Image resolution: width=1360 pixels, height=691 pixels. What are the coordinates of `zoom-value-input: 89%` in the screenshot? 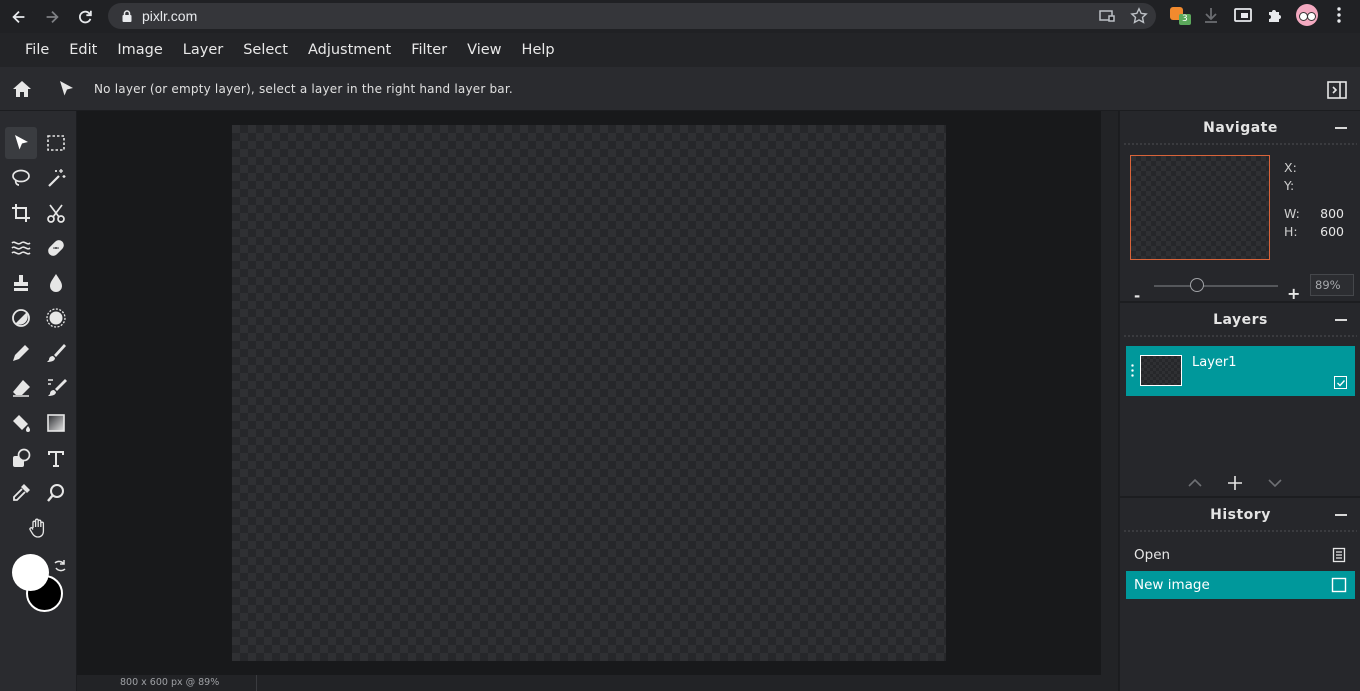 It's located at (1332, 285).